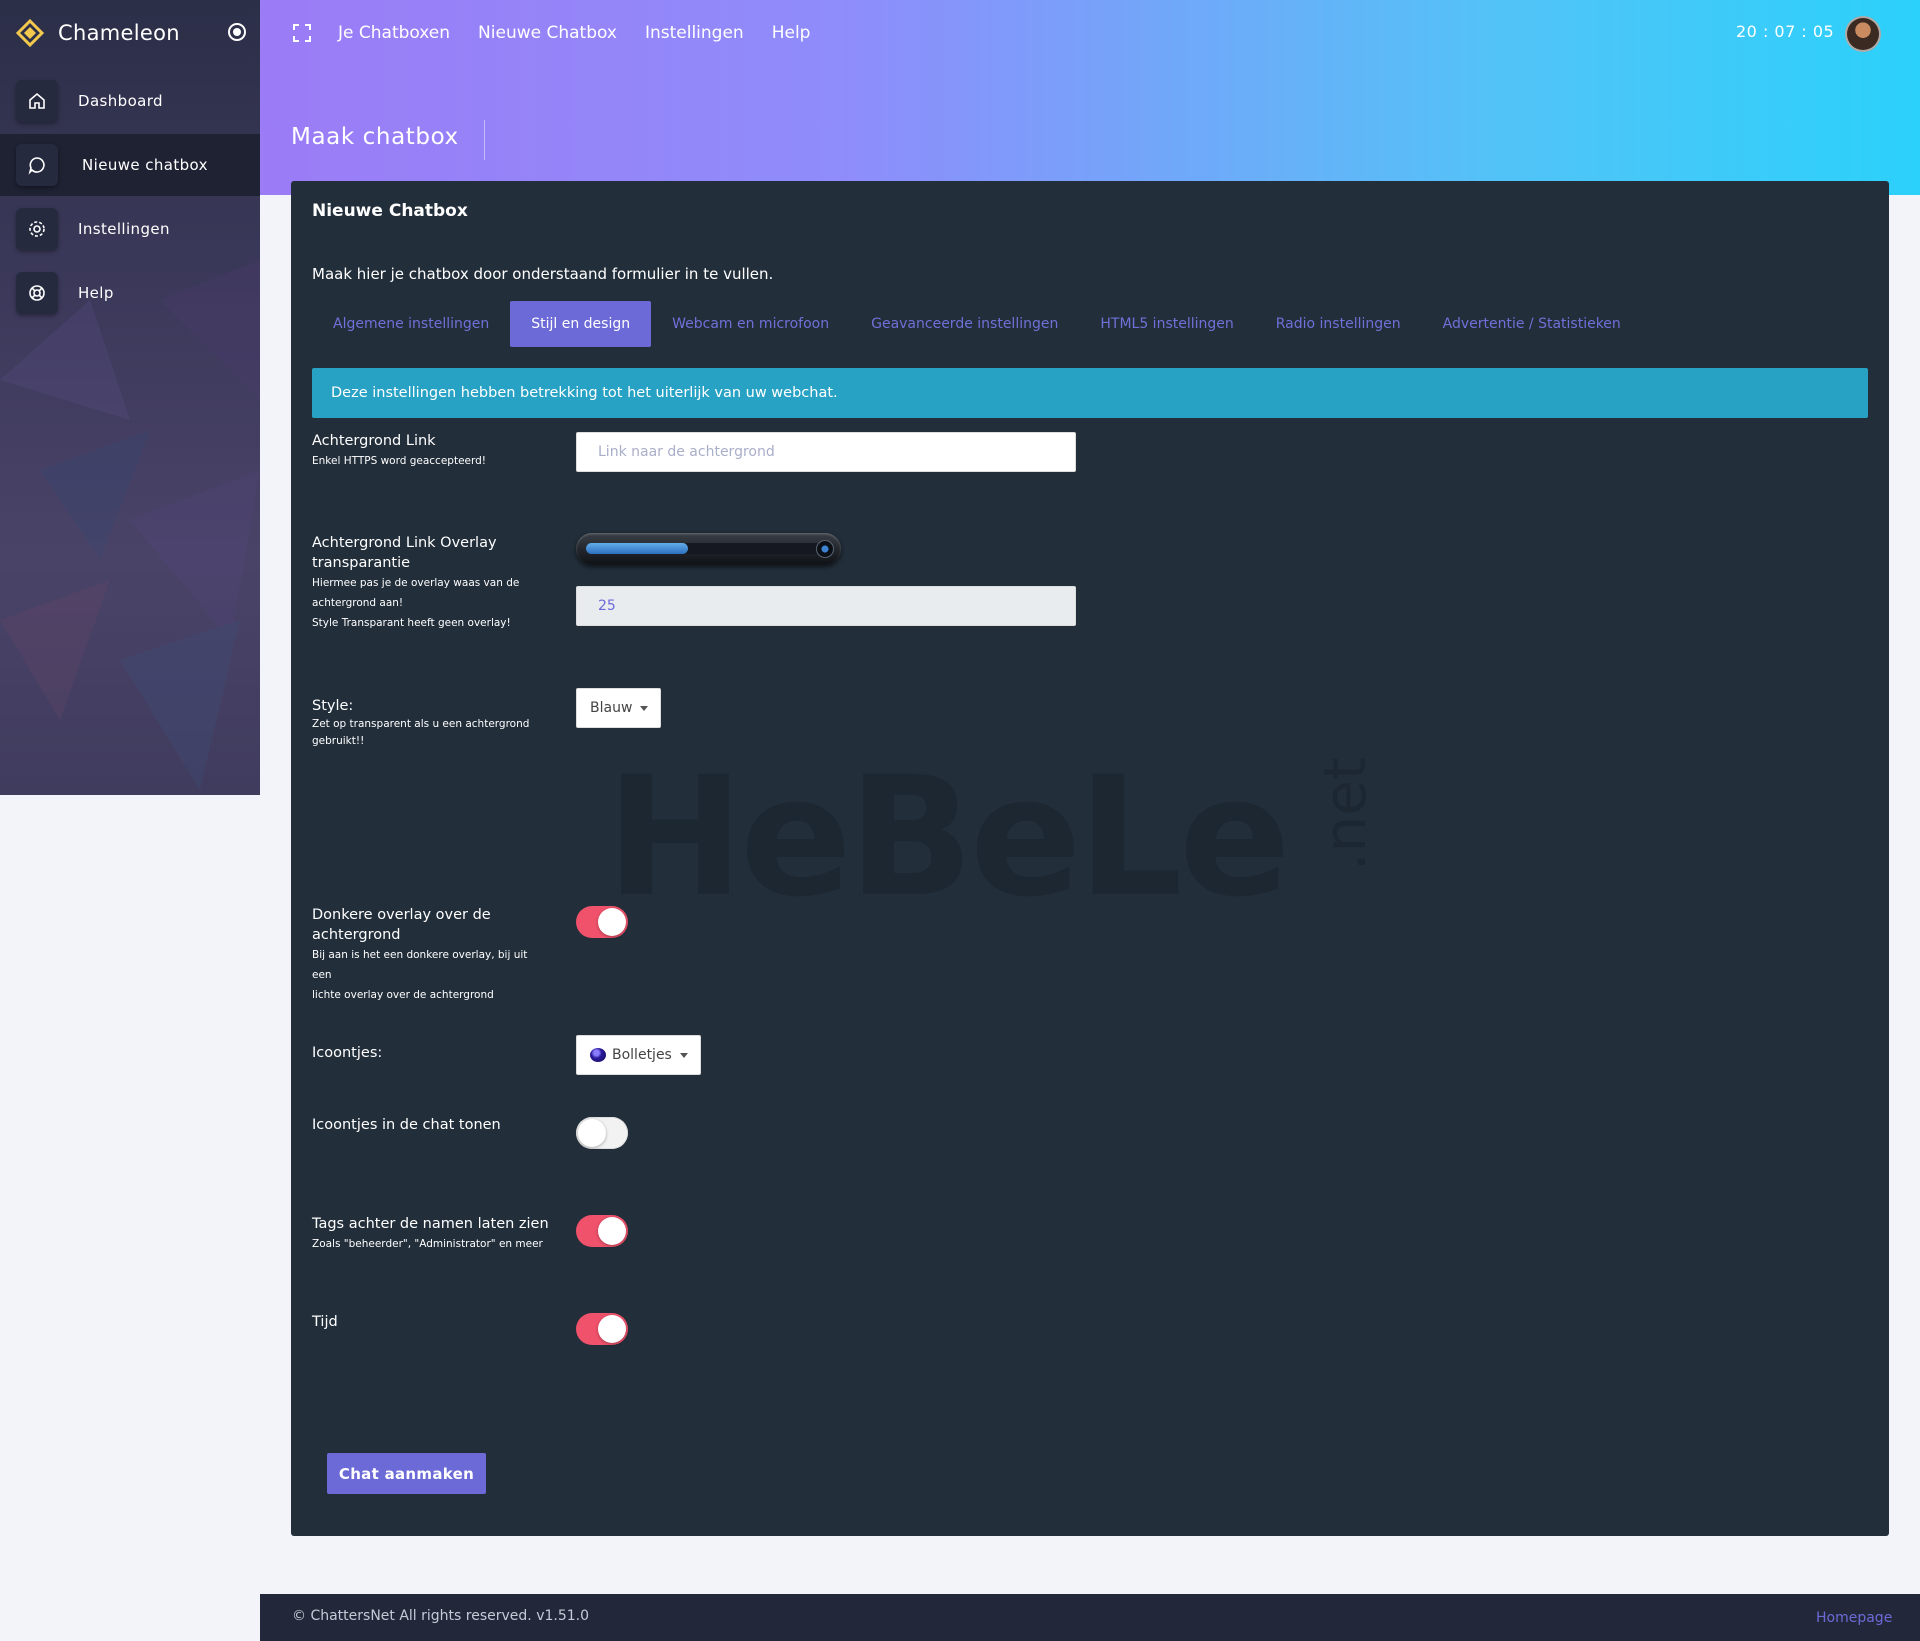 The image size is (1920, 1641). Describe the element at coordinates (750, 324) in the screenshot. I see `tab-webcam-en-microfoon: Webcam en microfoon` at that location.